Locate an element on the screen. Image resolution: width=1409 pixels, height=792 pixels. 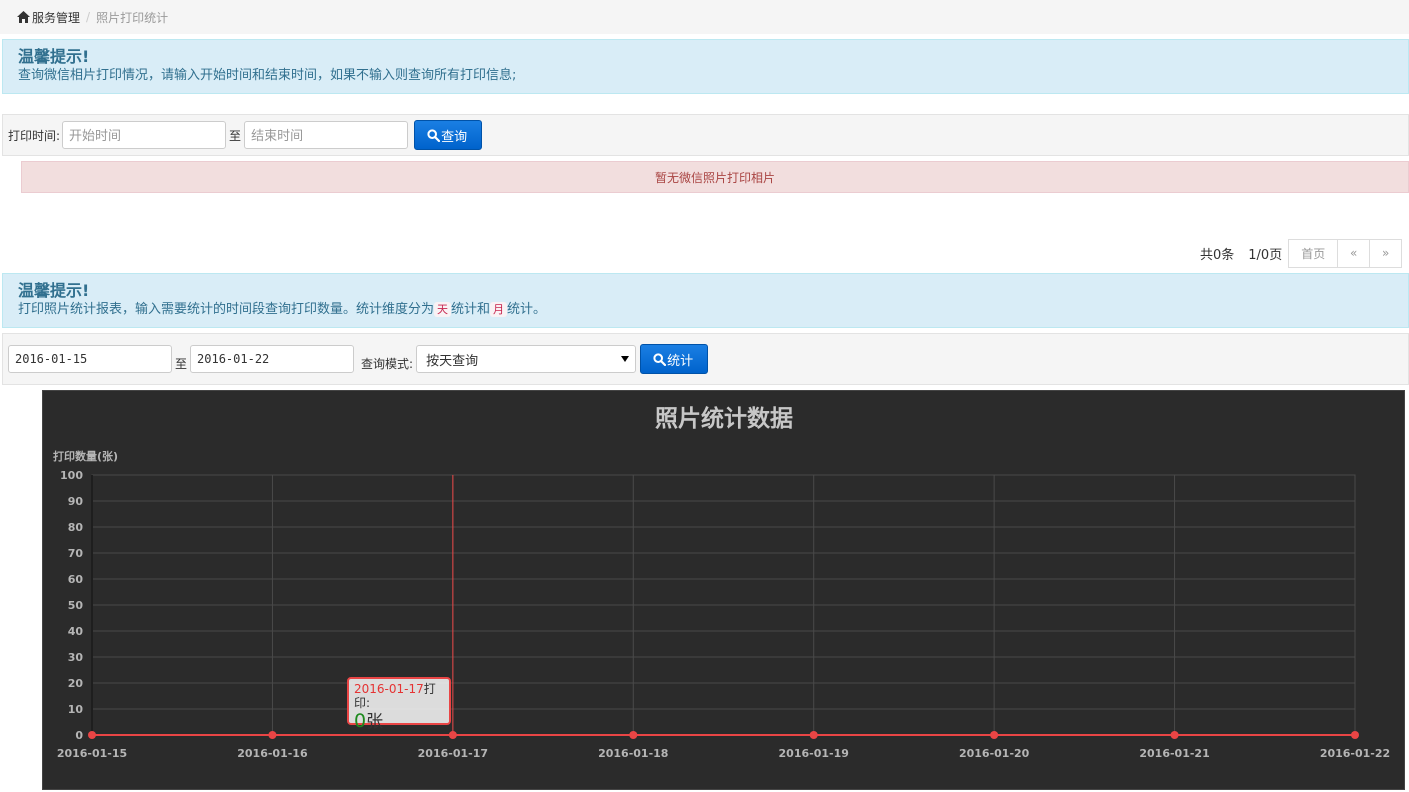
page-indicator: 1/0页 is located at coordinates (1265, 255).